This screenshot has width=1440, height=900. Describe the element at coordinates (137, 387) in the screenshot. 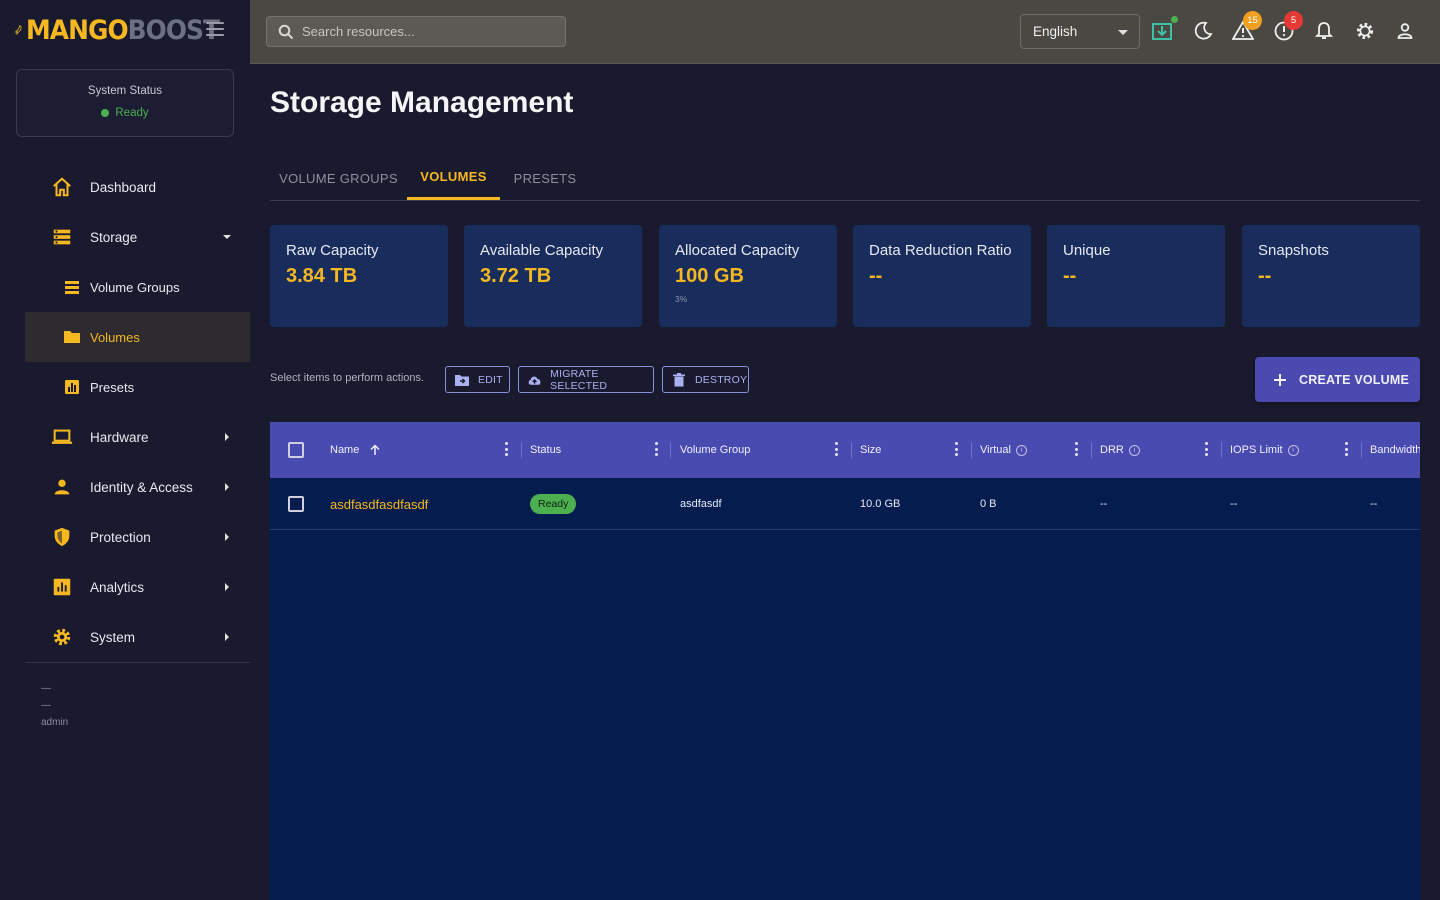

I see `sidebar-item-presets: Presets` at that location.